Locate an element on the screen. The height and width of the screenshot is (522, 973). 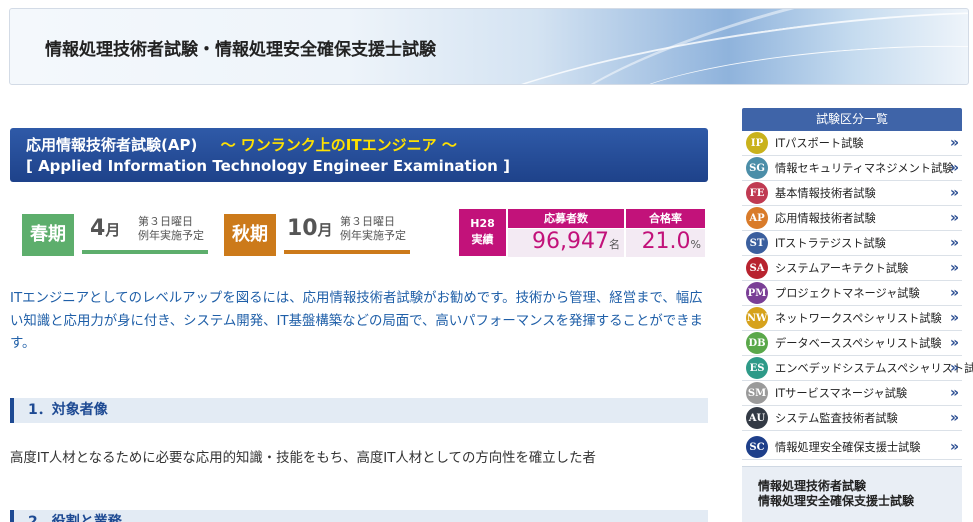
sidebar-item-st: ST ITストラテジスト試験 » is located at coordinates (852, 243).